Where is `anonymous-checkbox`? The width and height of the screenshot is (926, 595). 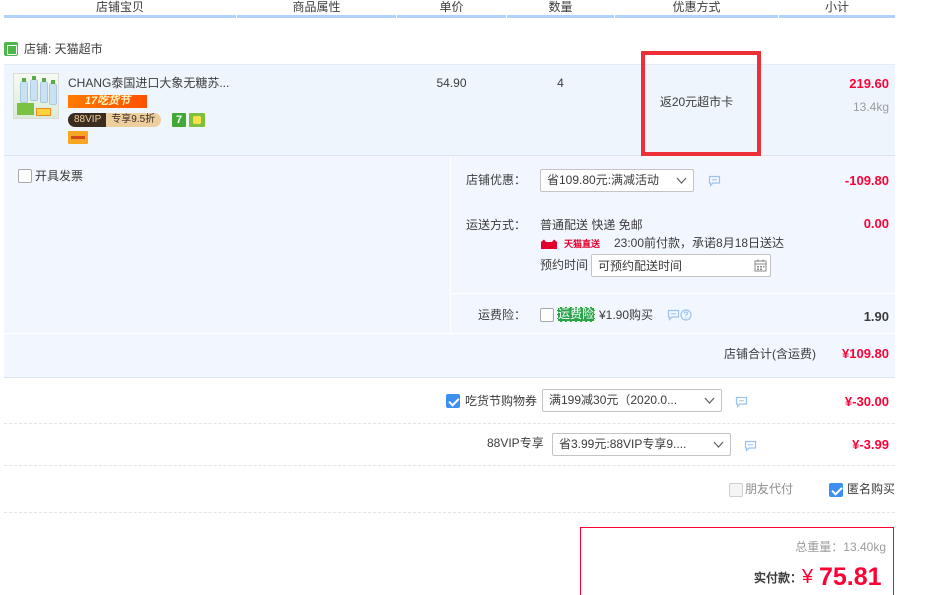
anonymous-checkbox is located at coordinates (836, 490).